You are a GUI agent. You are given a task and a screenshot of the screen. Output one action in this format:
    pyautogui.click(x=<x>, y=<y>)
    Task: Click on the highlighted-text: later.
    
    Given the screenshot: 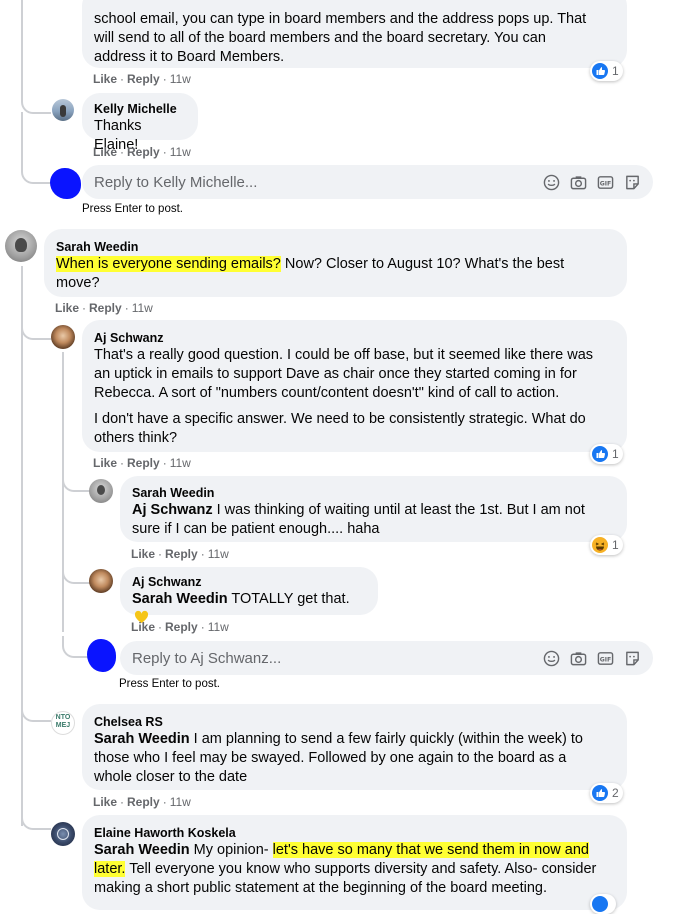 What is the action you would take?
    pyautogui.click(x=110, y=869)
    